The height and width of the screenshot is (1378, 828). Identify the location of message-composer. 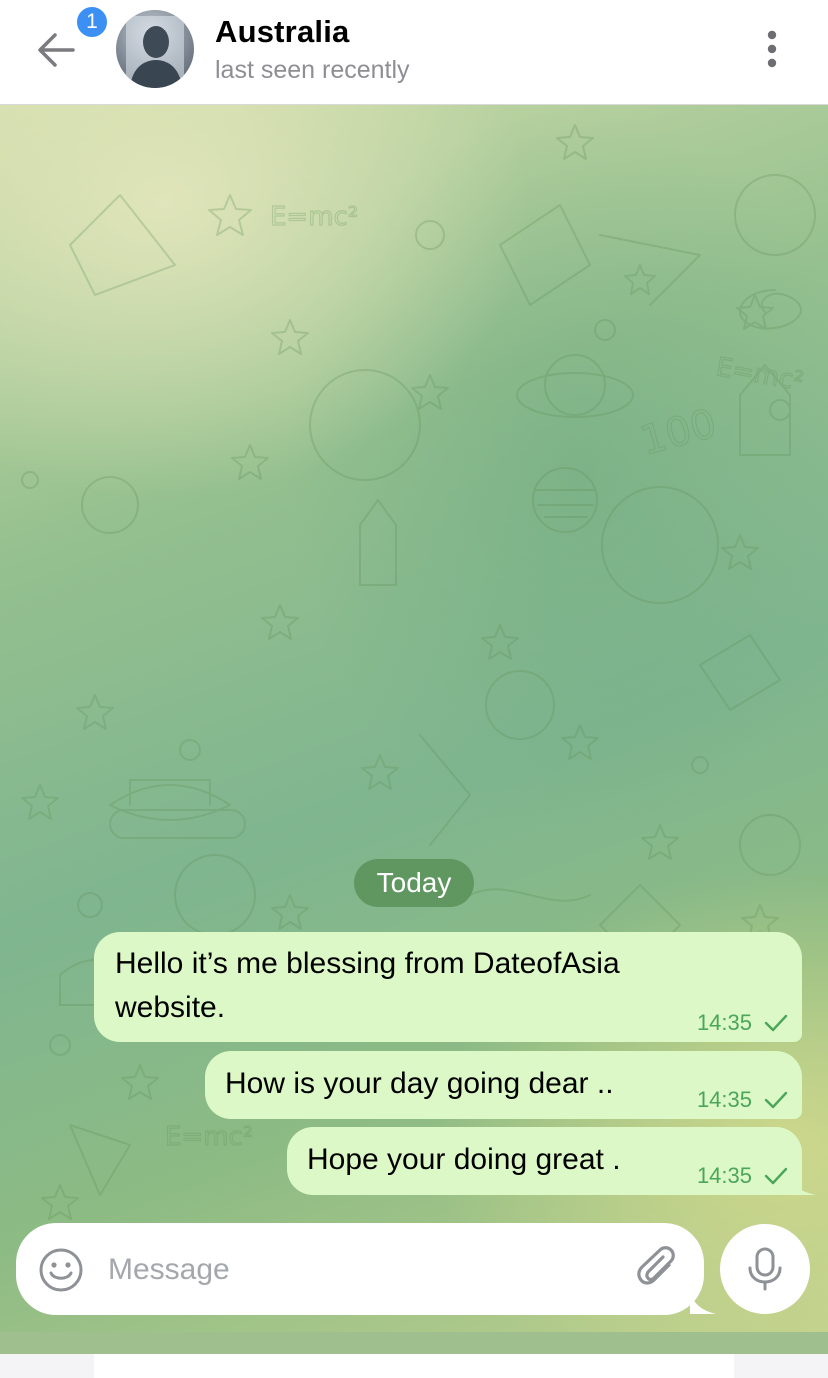
(360, 1269).